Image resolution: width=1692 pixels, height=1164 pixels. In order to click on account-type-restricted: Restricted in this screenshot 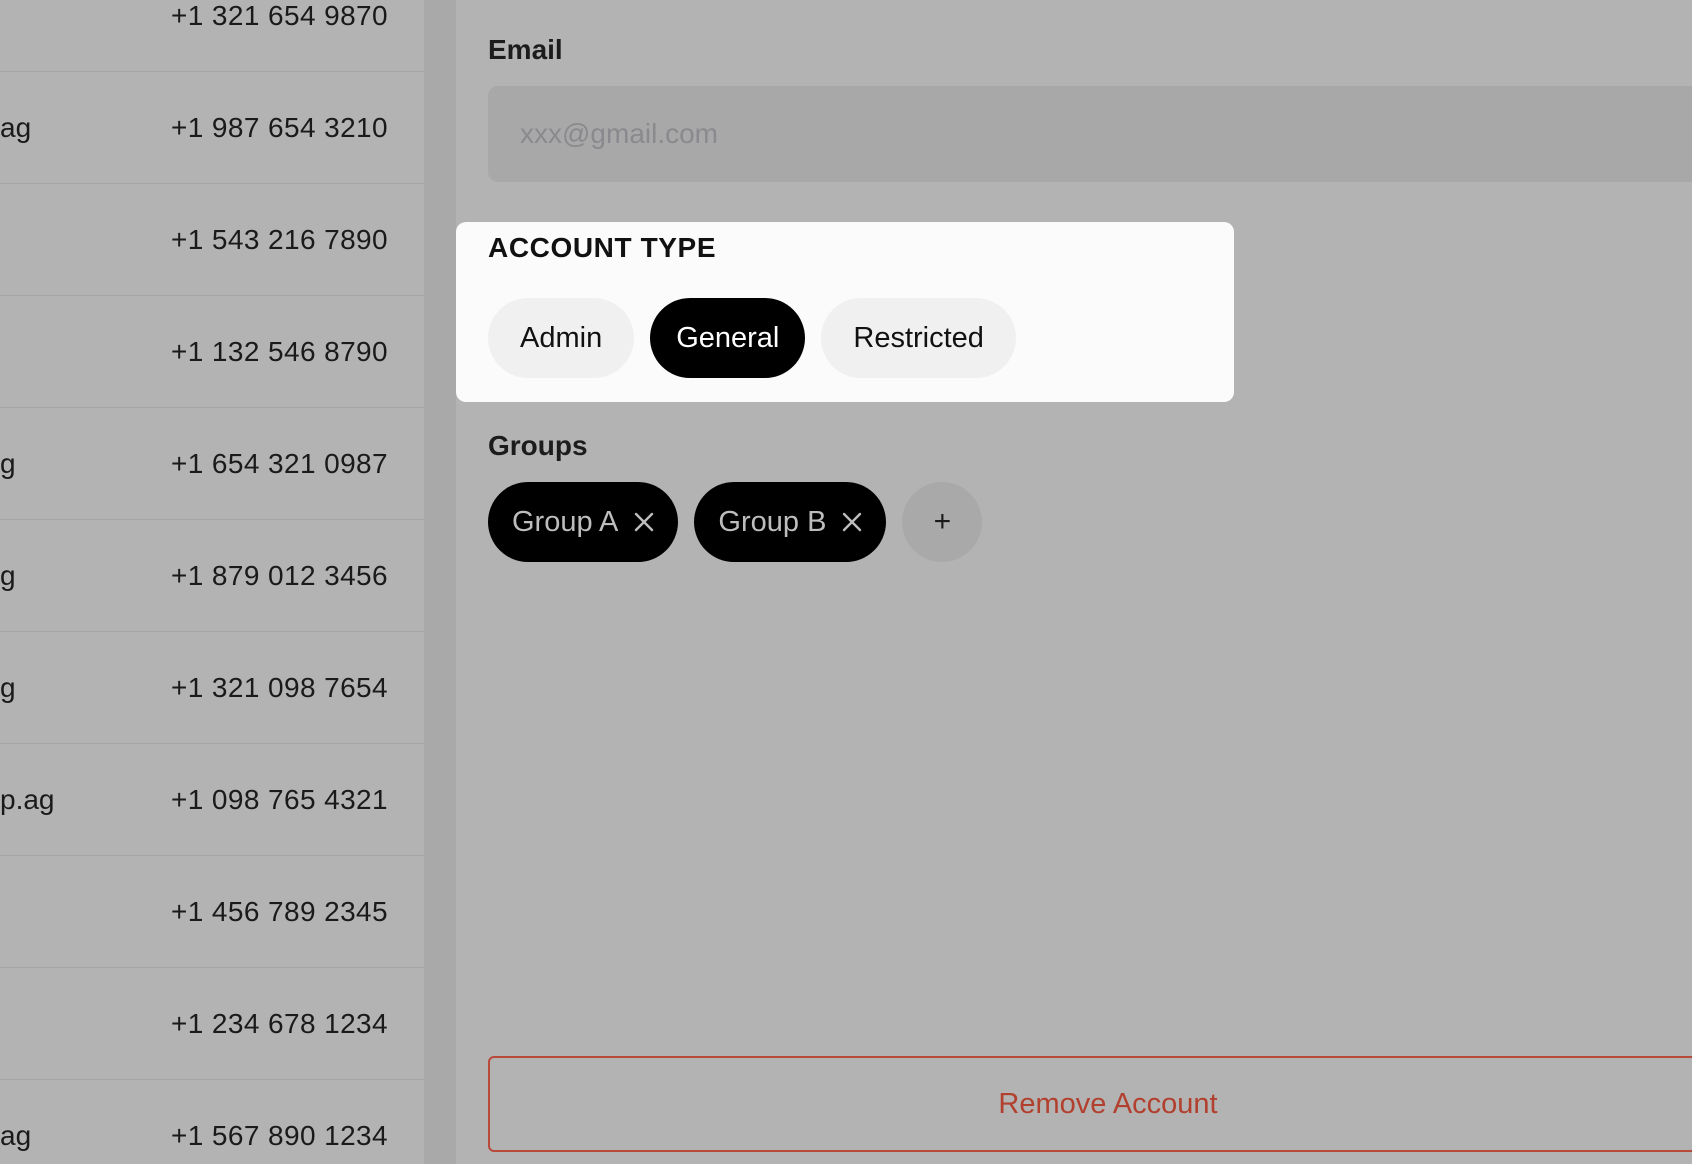, I will do `click(918, 338)`.